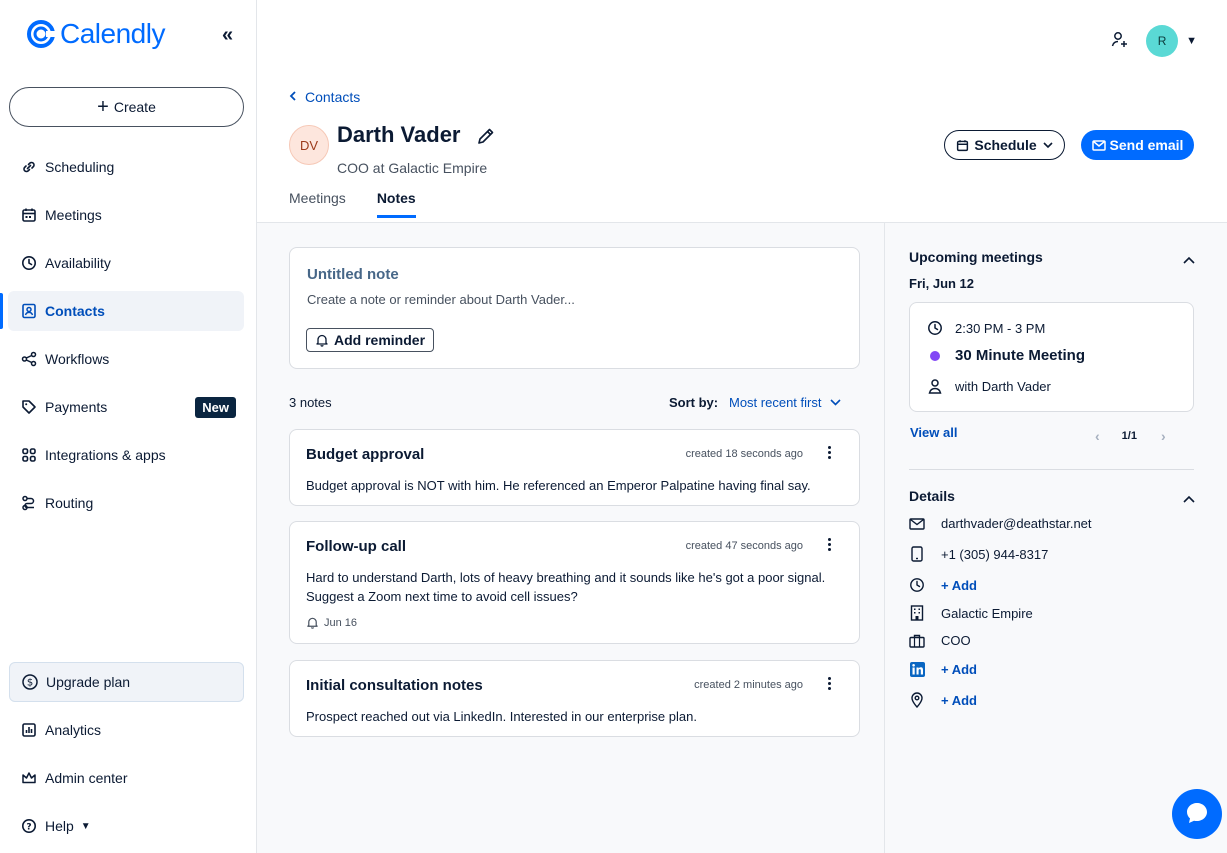 The height and width of the screenshot is (853, 1227). Describe the element at coordinates (317, 204) in the screenshot. I see `tab-meetings: Meetings` at that location.